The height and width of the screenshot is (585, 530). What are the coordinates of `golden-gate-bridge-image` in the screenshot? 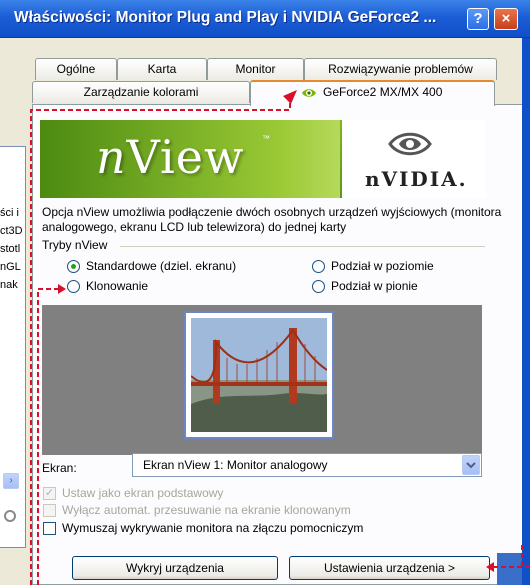 It's located at (259, 375).